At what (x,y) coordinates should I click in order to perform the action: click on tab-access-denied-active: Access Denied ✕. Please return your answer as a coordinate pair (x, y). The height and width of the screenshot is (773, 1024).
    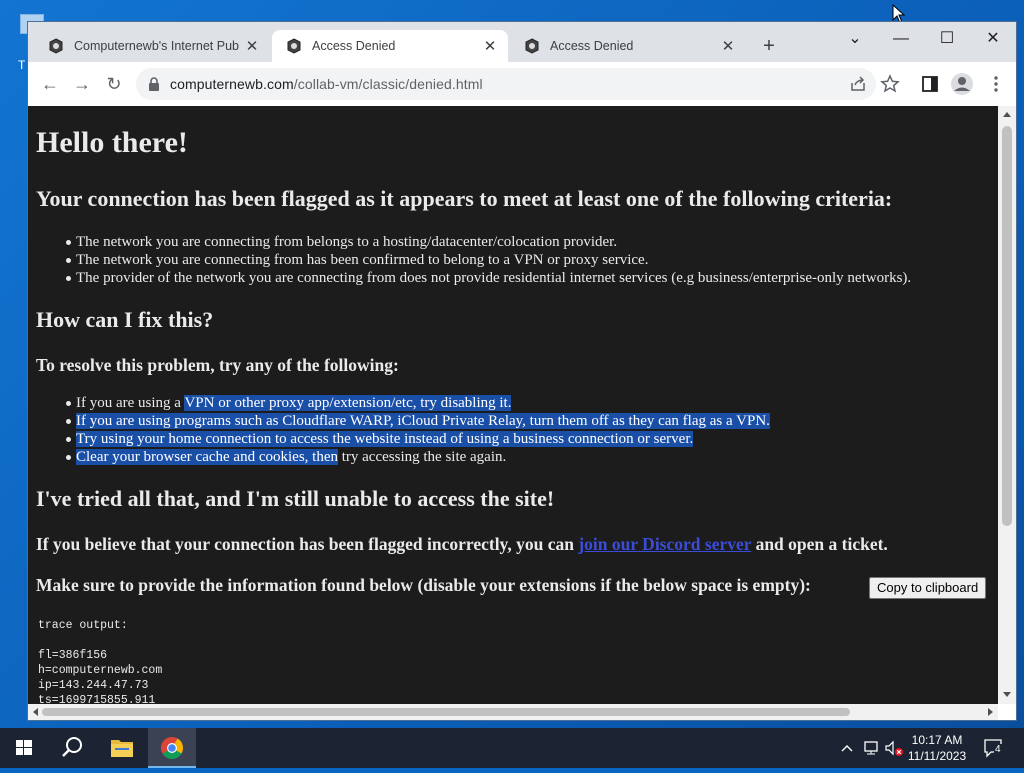
    Looking at the image, I should click on (390, 46).